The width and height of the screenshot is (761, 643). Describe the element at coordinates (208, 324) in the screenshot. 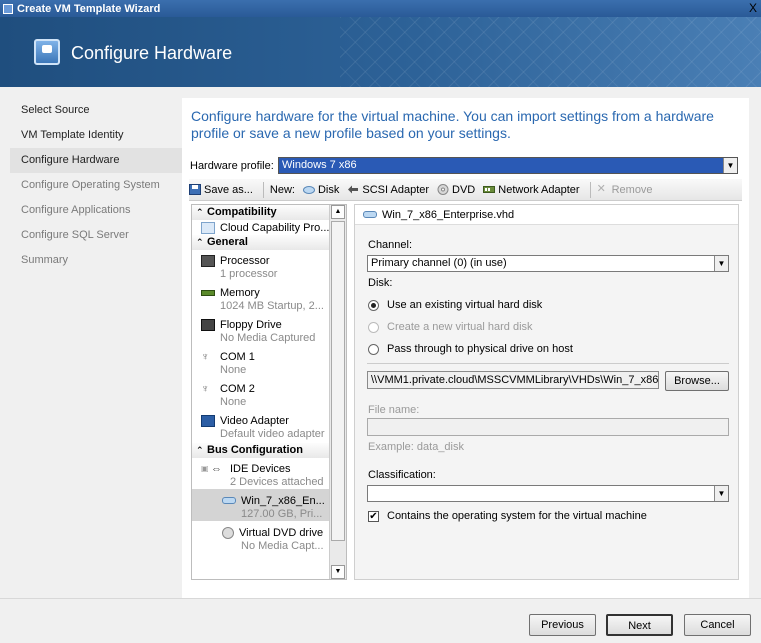

I see `floppy-icon` at that location.